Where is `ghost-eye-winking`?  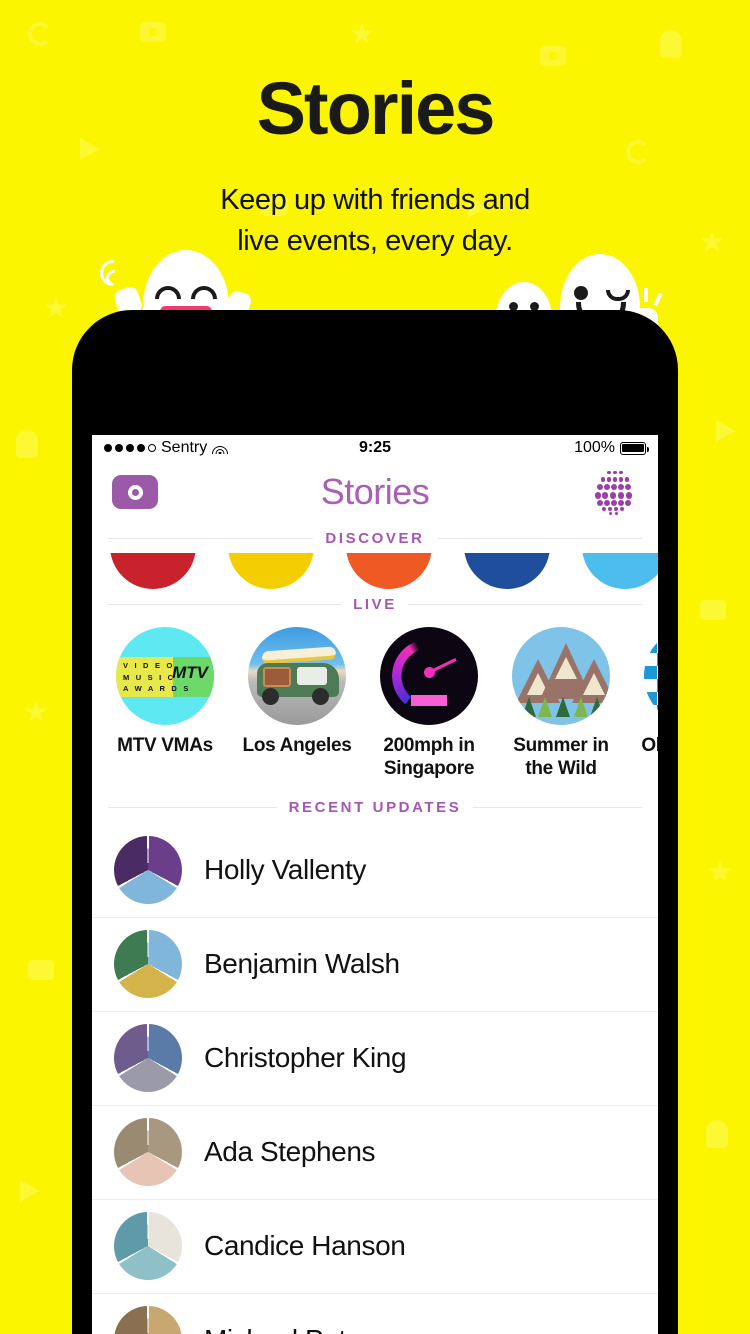 ghost-eye-winking is located at coordinates (618, 295).